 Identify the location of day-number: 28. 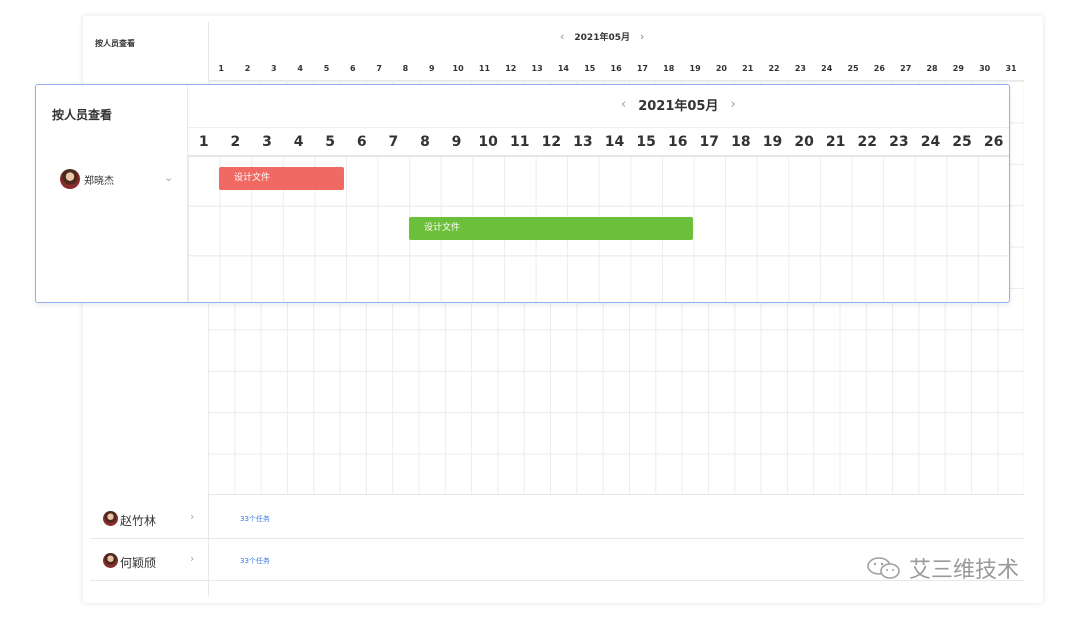
(932, 68).